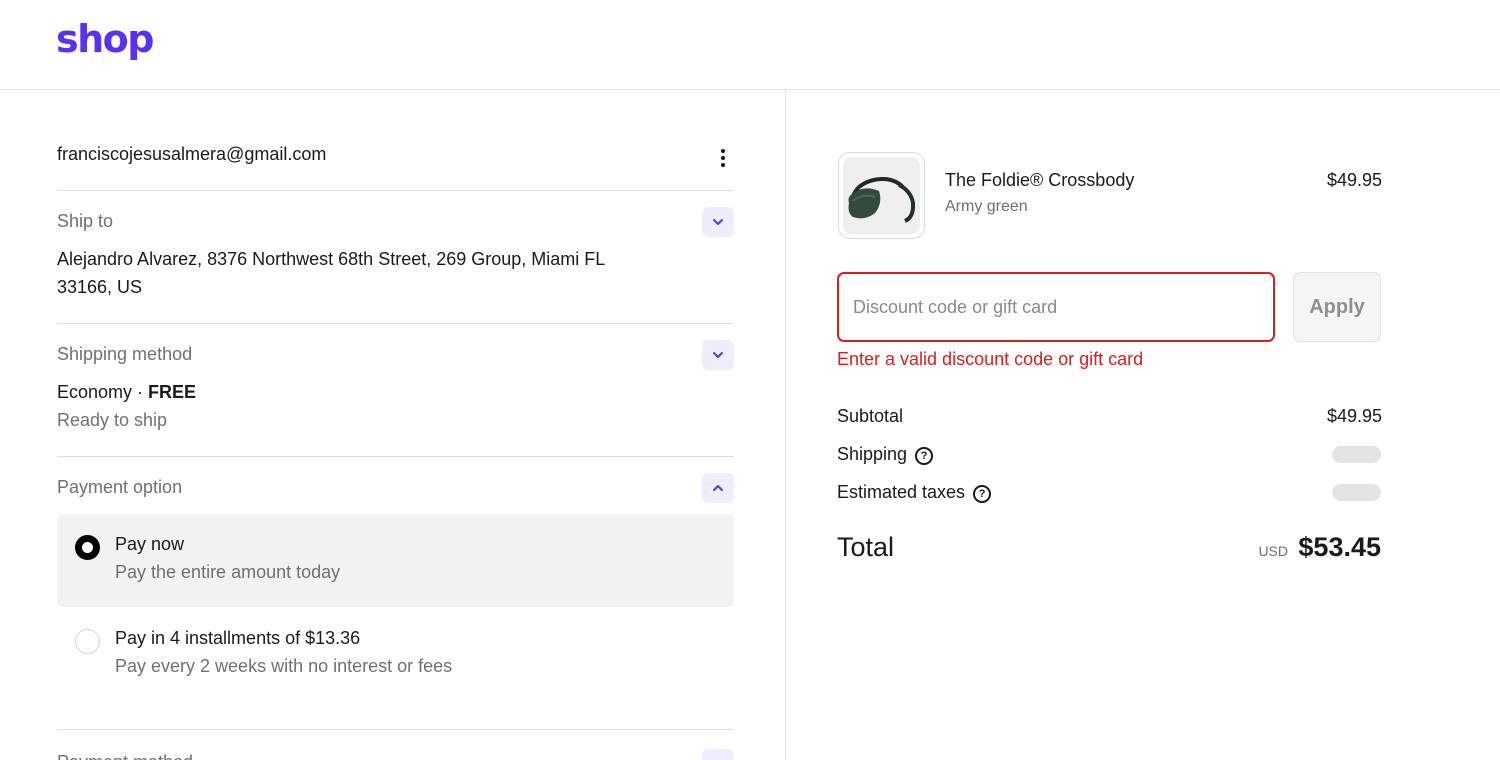 The width and height of the screenshot is (1500, 760). What do you see at coordinates (357, 392) in the screenshot?
I see `shipping-method-value: Economy · FREE` at bounding box center [357, 392].